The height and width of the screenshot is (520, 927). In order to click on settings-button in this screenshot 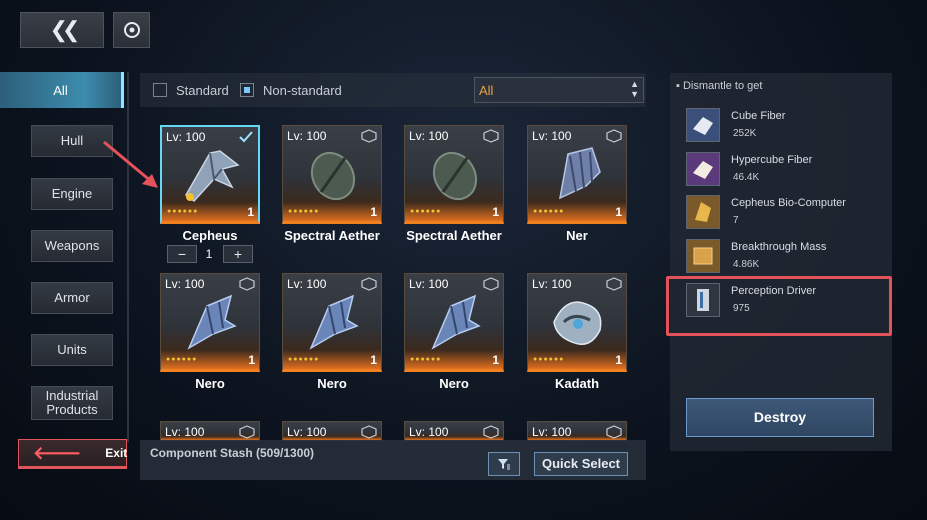, I will do `click(131, 30)`.